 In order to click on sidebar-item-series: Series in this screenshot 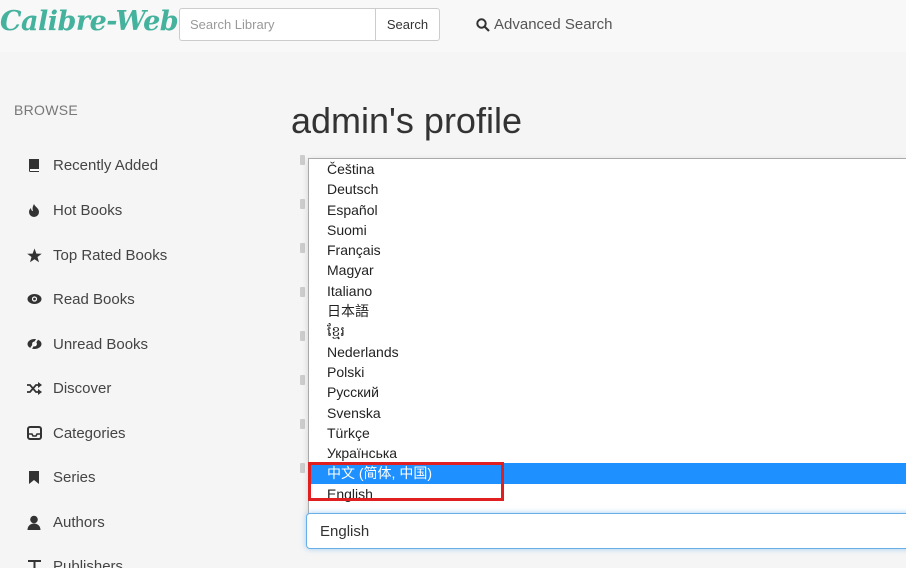, I will do `click(61, 477)`.